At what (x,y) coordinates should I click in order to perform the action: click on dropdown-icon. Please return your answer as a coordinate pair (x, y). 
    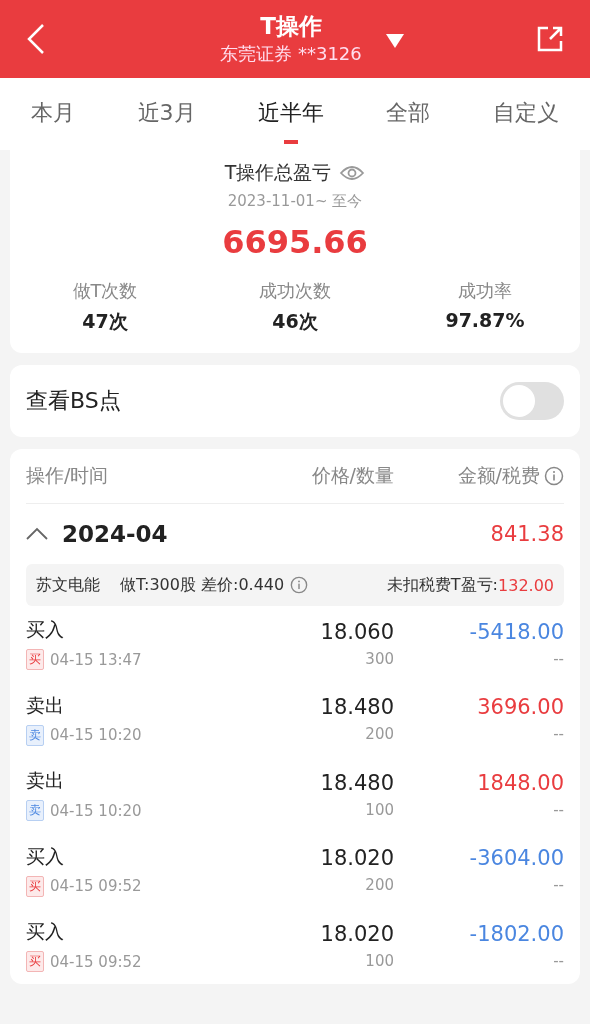
    Looking at the image, I should click on (395, 41).